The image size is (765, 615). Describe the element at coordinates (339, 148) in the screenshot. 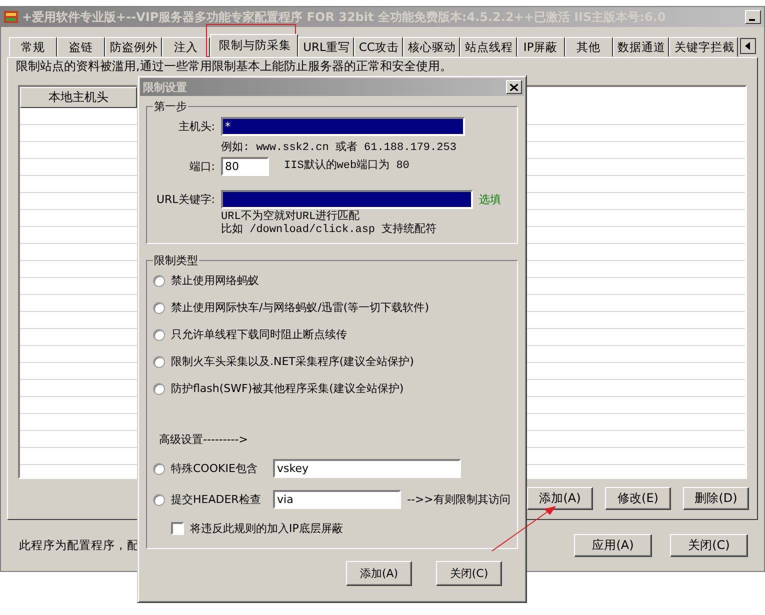

I see `hint-text: 例如: www.ssk2.cn 或者 61.188.179.253` at that location.